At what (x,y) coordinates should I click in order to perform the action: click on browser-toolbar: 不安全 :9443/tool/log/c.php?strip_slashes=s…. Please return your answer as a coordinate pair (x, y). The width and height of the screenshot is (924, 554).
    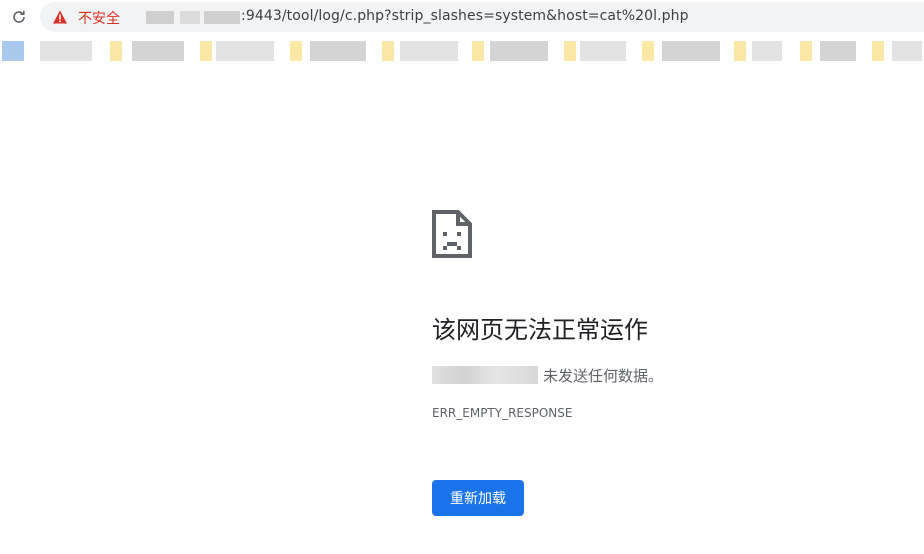
    Looking at the image, I should click on (462, 17).